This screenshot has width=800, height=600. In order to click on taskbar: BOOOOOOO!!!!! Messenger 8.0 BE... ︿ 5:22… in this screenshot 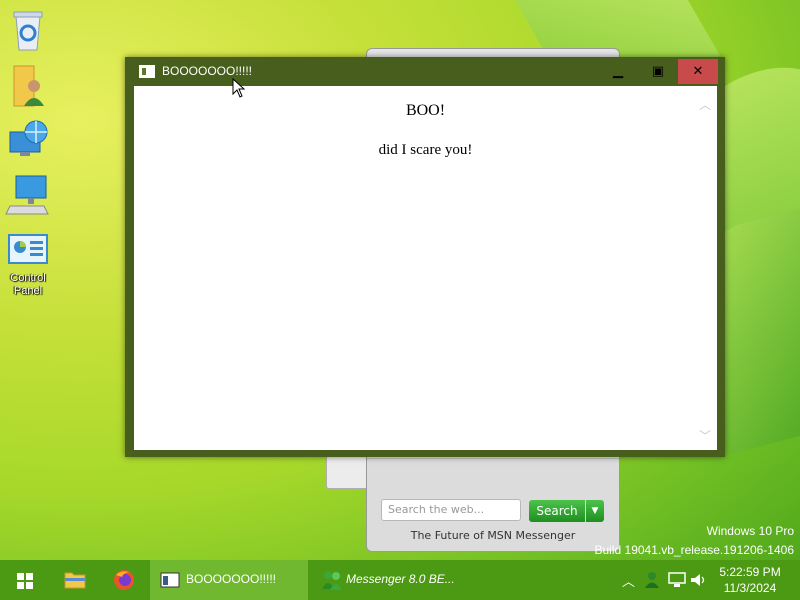, I will do `click(400, 580)`.